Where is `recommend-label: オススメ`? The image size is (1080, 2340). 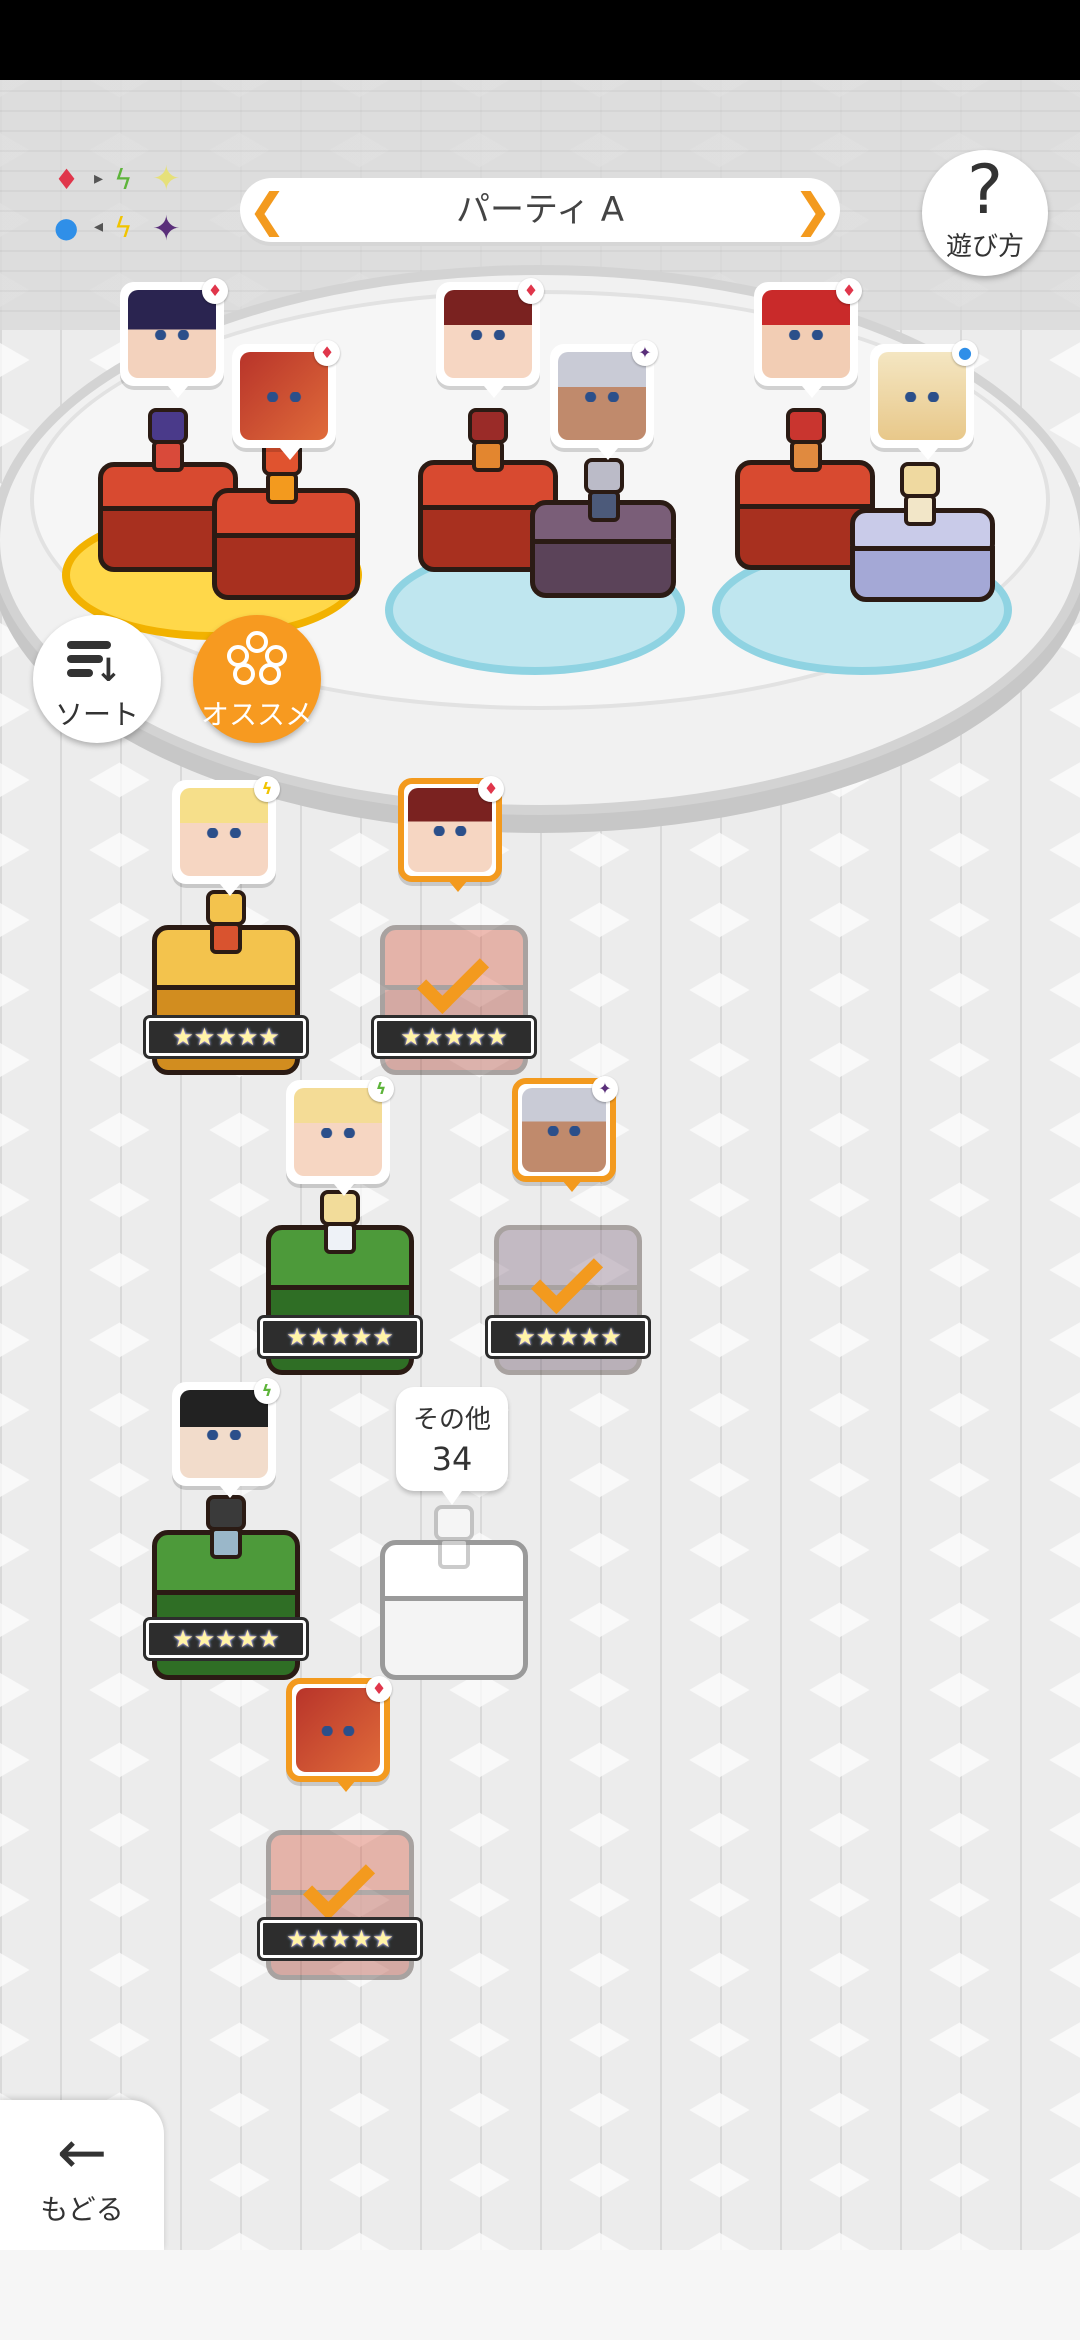 recommend-label: オススメ is located at coordinates (256, 714).